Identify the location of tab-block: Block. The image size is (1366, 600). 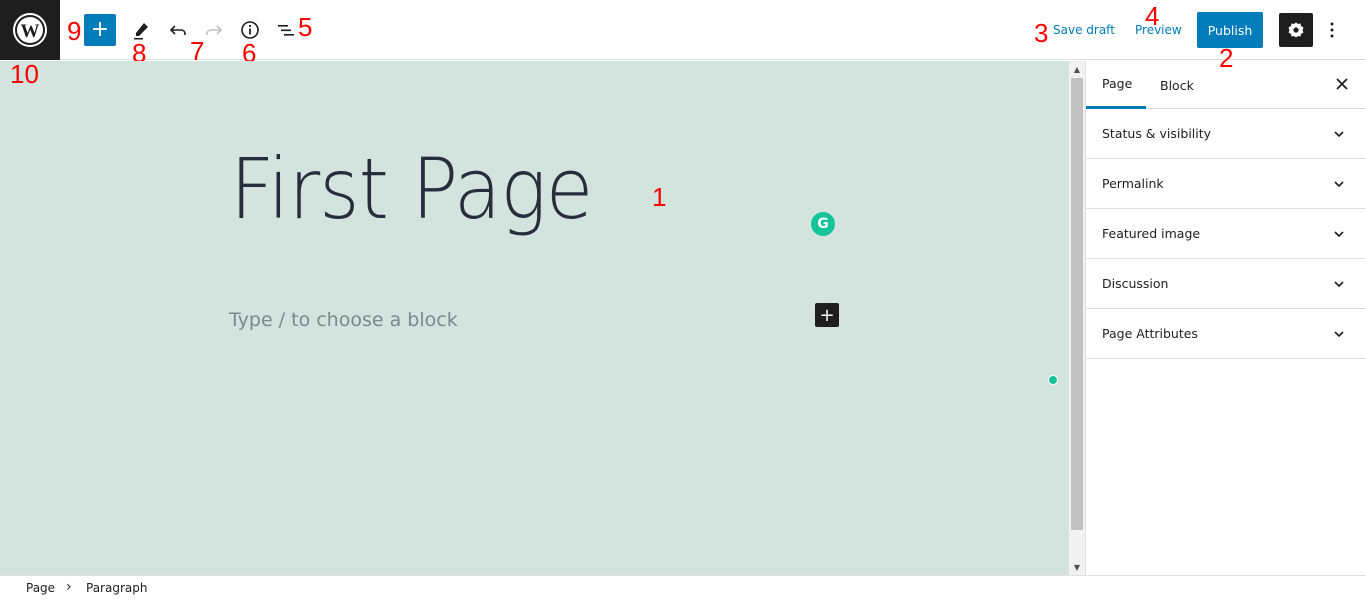
(1177, 85).